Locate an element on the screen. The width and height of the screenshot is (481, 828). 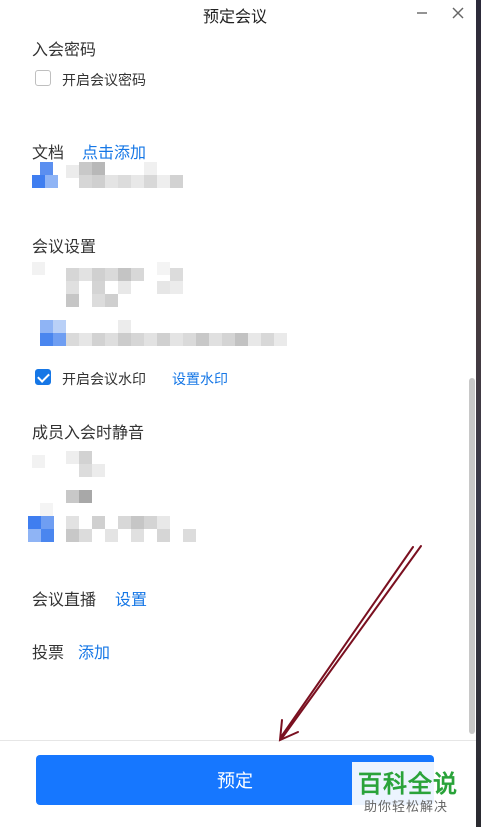
meeting-settings-title: 会议设置 is located at coordinates (64, 246).